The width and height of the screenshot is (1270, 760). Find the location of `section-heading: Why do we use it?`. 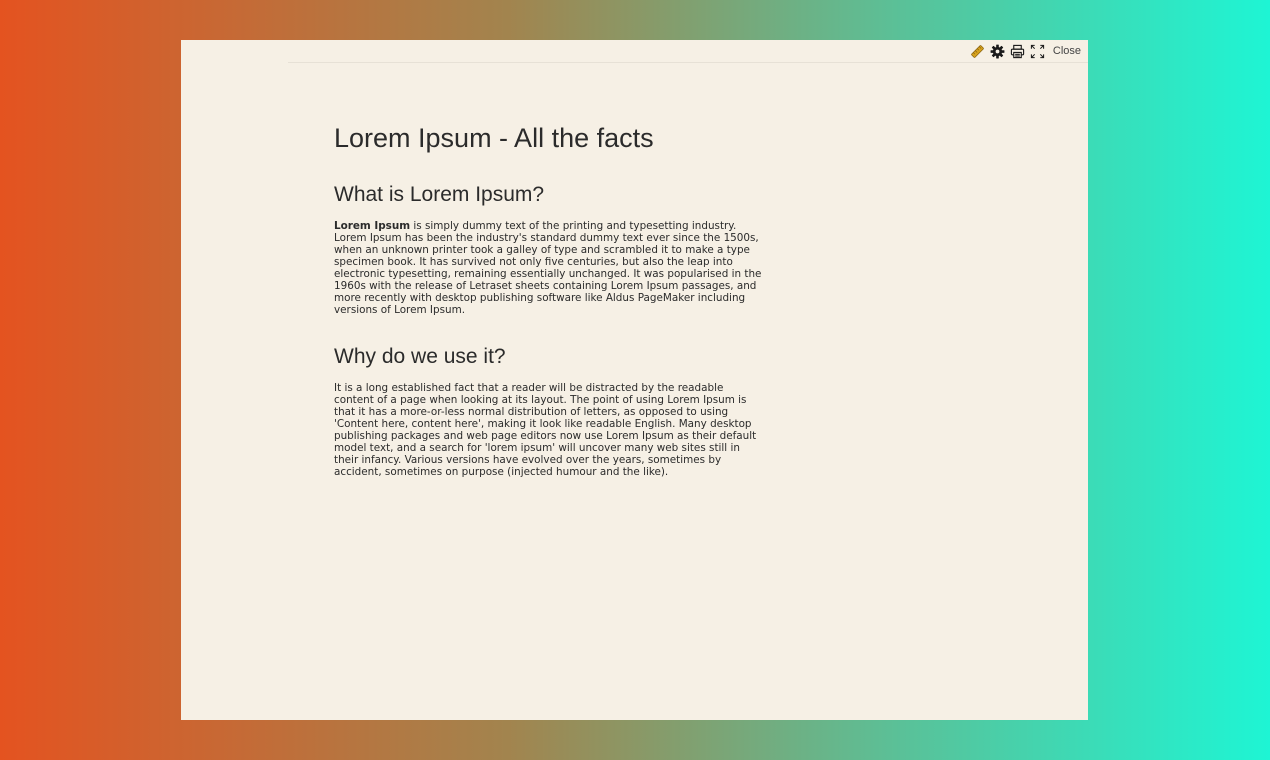

section-heading: Why do we use it? is located at coordinates (420, 356).